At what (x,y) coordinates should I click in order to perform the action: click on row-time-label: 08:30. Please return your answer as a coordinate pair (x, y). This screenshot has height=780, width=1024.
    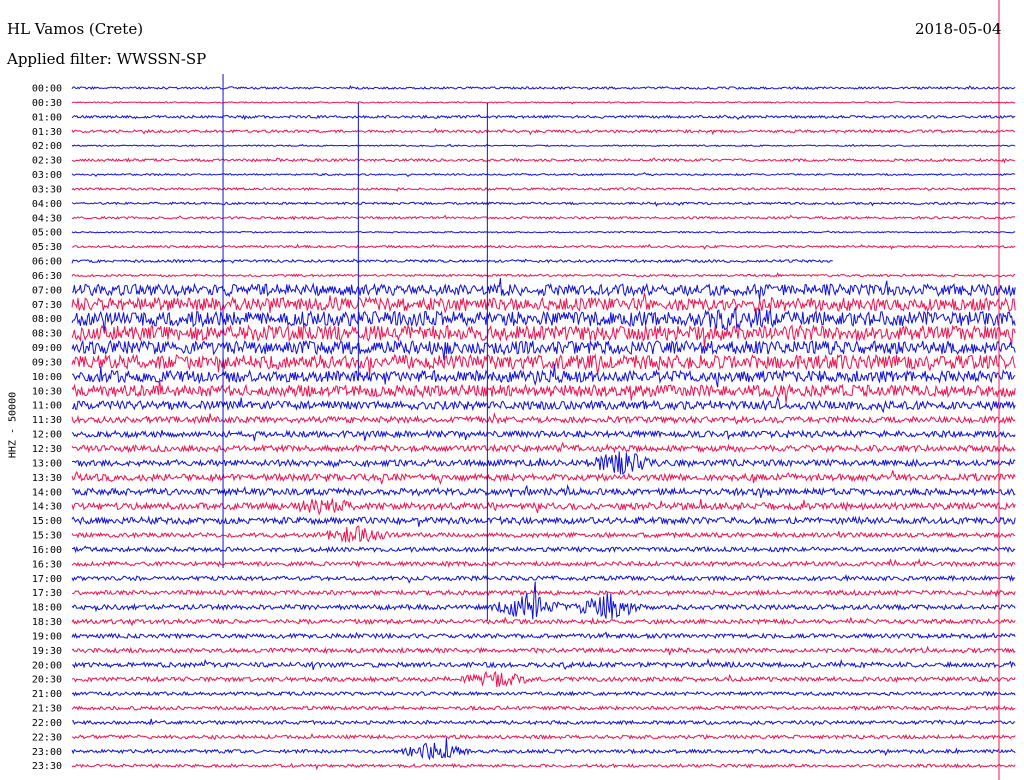
    Looking at the image, I should click on (47, 334).